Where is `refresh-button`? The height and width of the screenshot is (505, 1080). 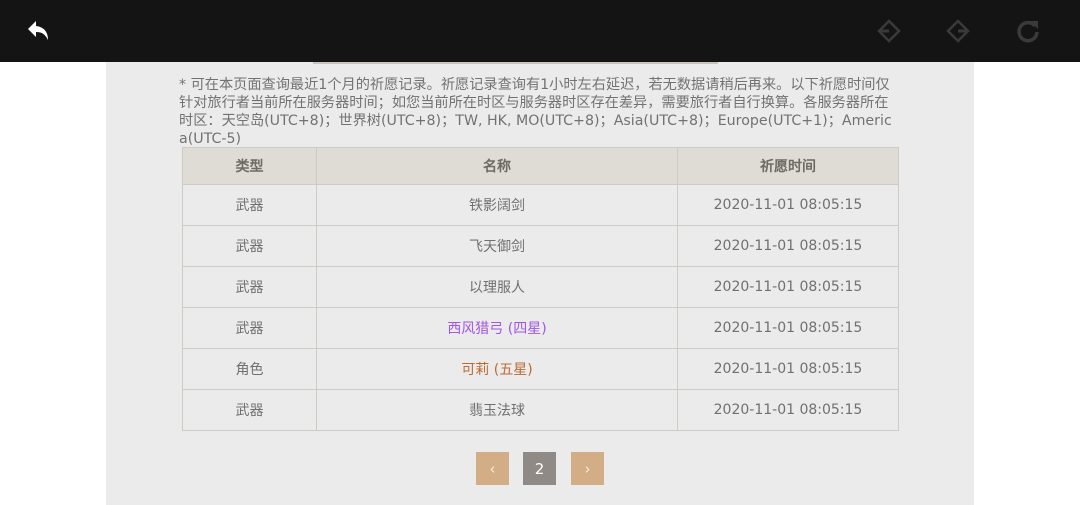
refresh-button is located at coordinates (1028, 31).